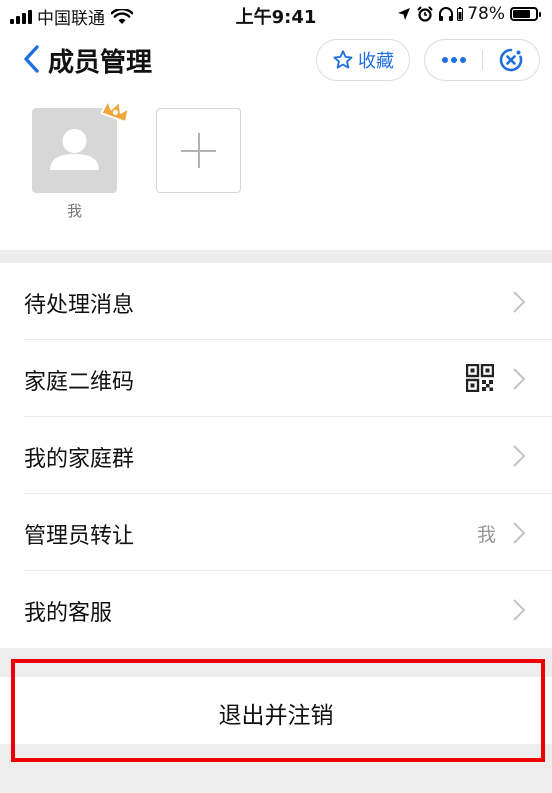  I want to click on menu-item-pending-messages: 待处理消息, so click(276, 301).